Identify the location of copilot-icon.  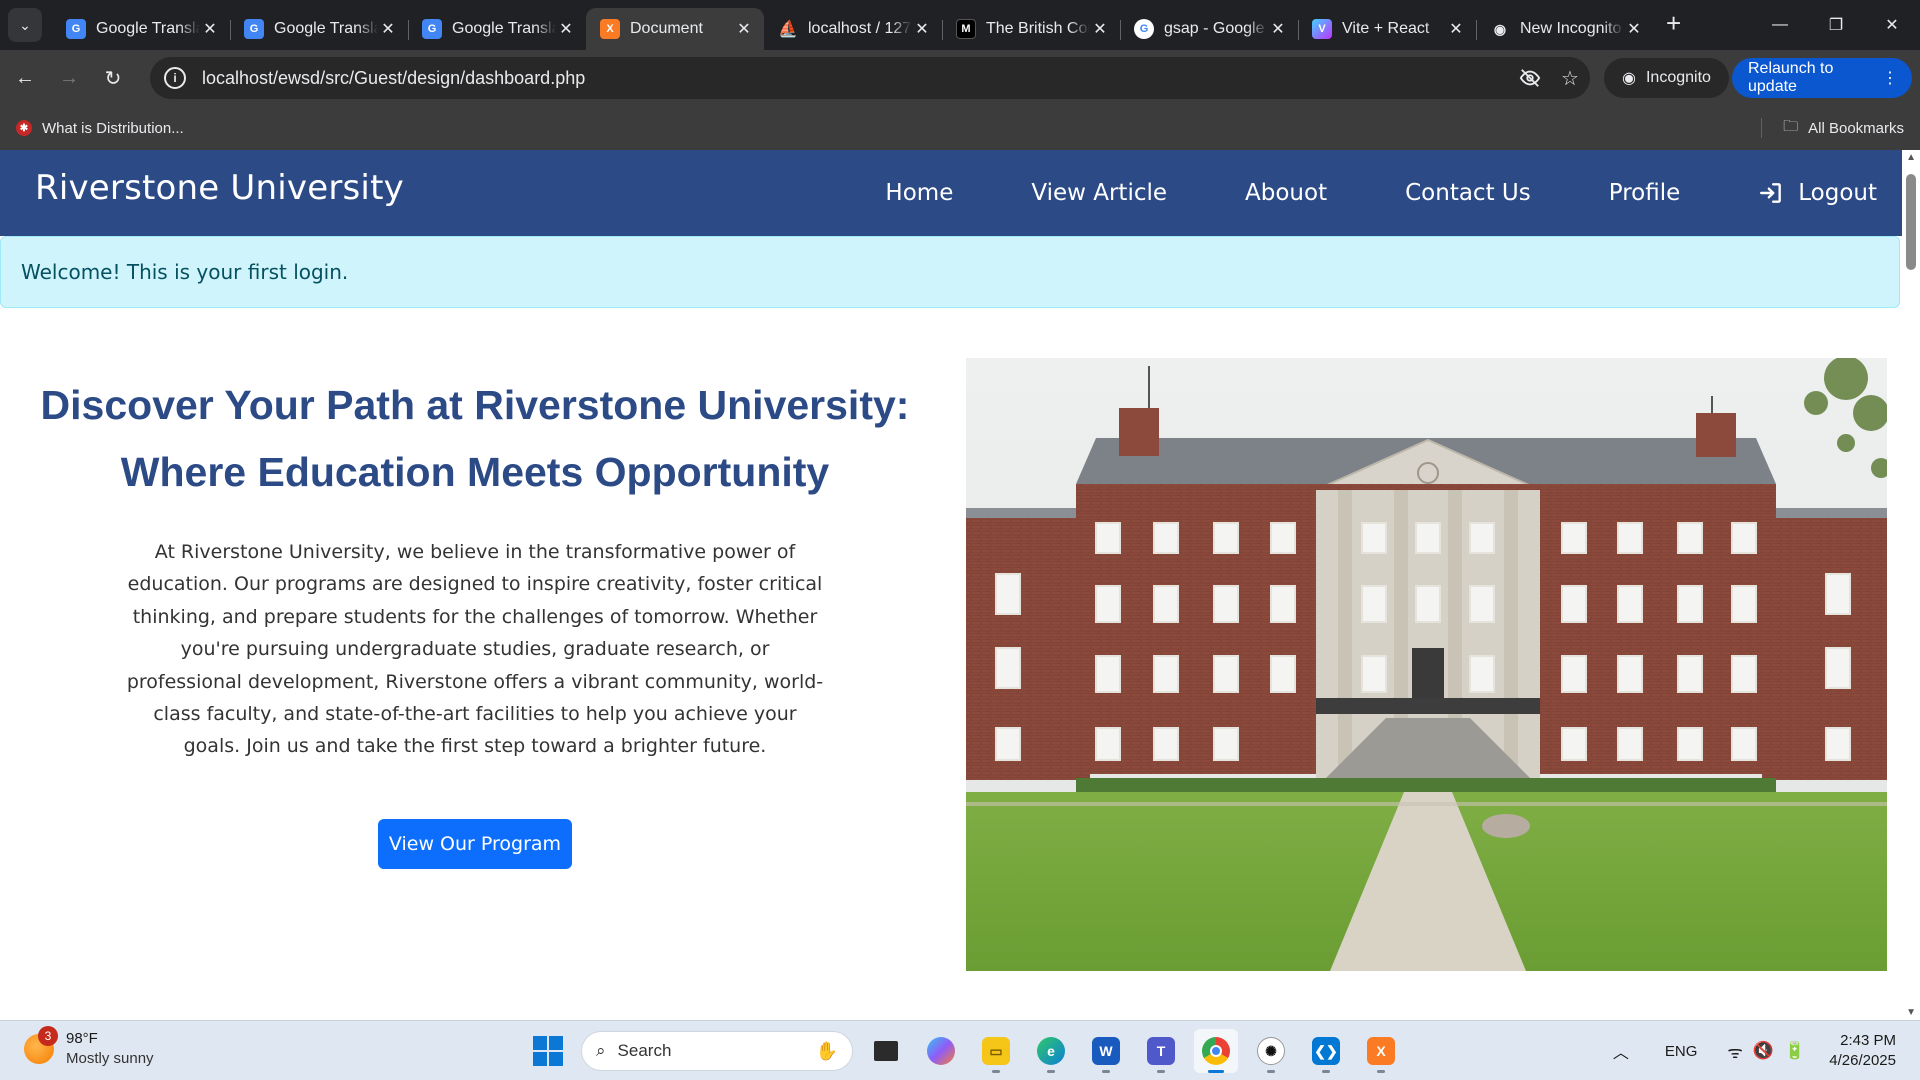
(941, 1051).